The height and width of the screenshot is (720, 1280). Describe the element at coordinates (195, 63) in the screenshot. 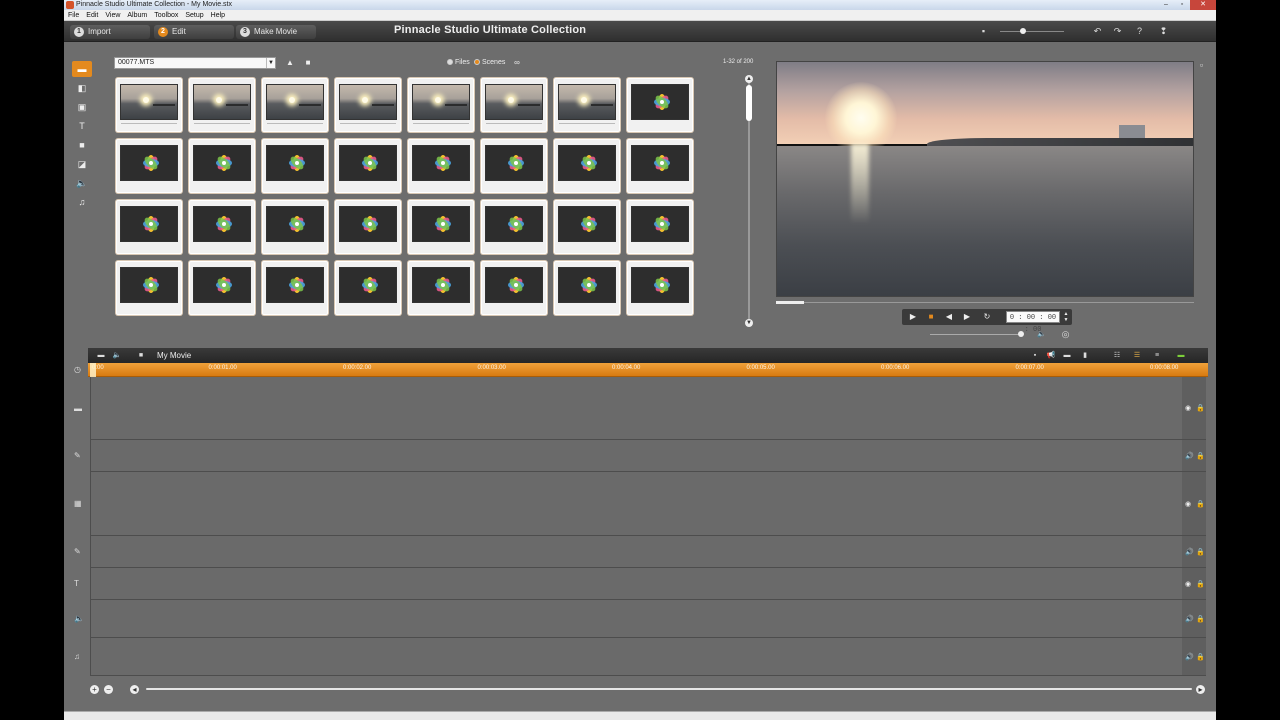

I see `file-select: 00077.MTS ▼` at that location.